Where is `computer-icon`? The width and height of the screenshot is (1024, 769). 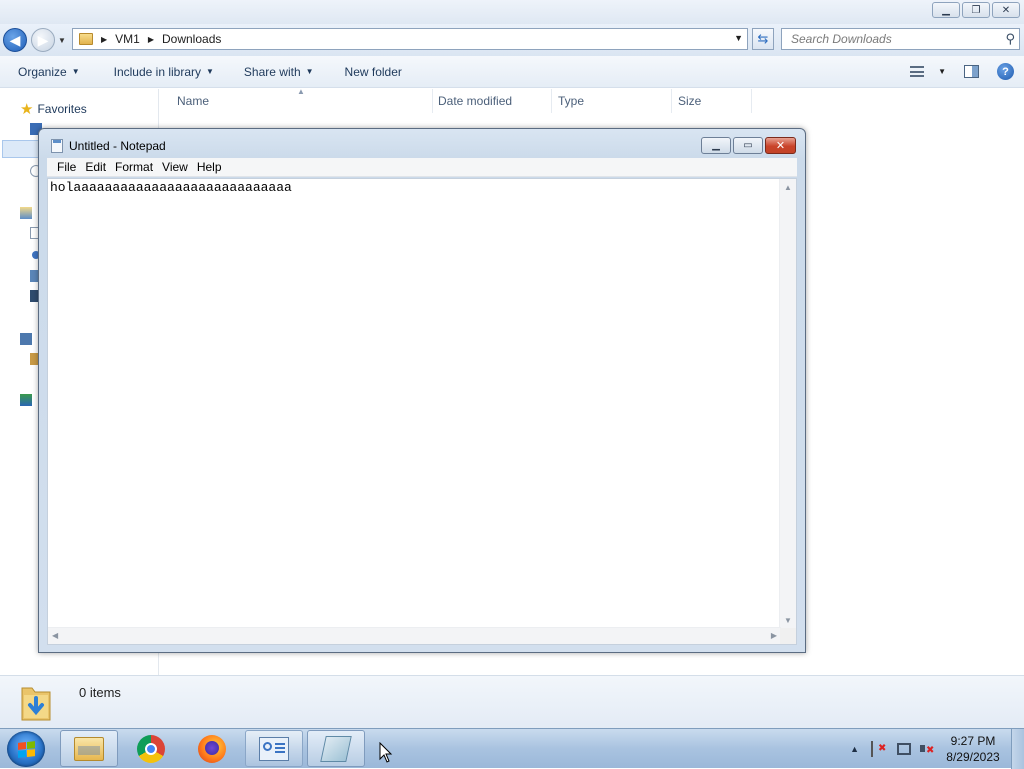
computer-icon is located at coordinates (26, 339).